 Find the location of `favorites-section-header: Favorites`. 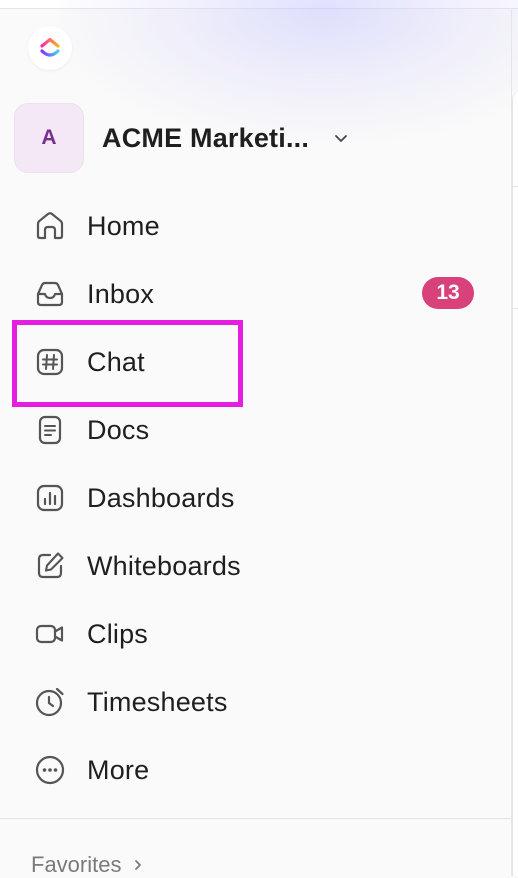

favorites-section-header: Favorites is located at coordinates (88, 865).